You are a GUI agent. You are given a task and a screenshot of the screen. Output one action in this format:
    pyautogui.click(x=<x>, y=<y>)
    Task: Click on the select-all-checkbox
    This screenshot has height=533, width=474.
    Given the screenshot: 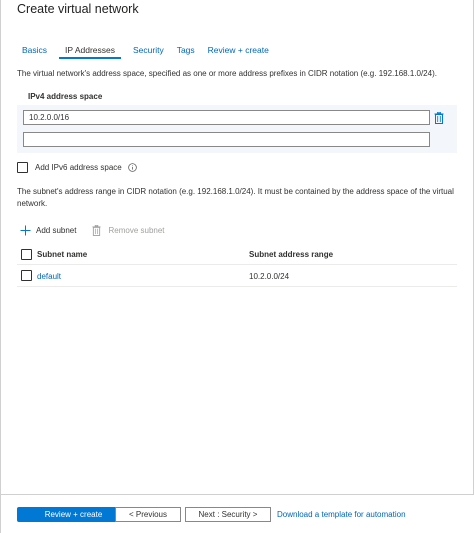 What is the action you would take?
    pyautogui.click(x=26, y=254)
    